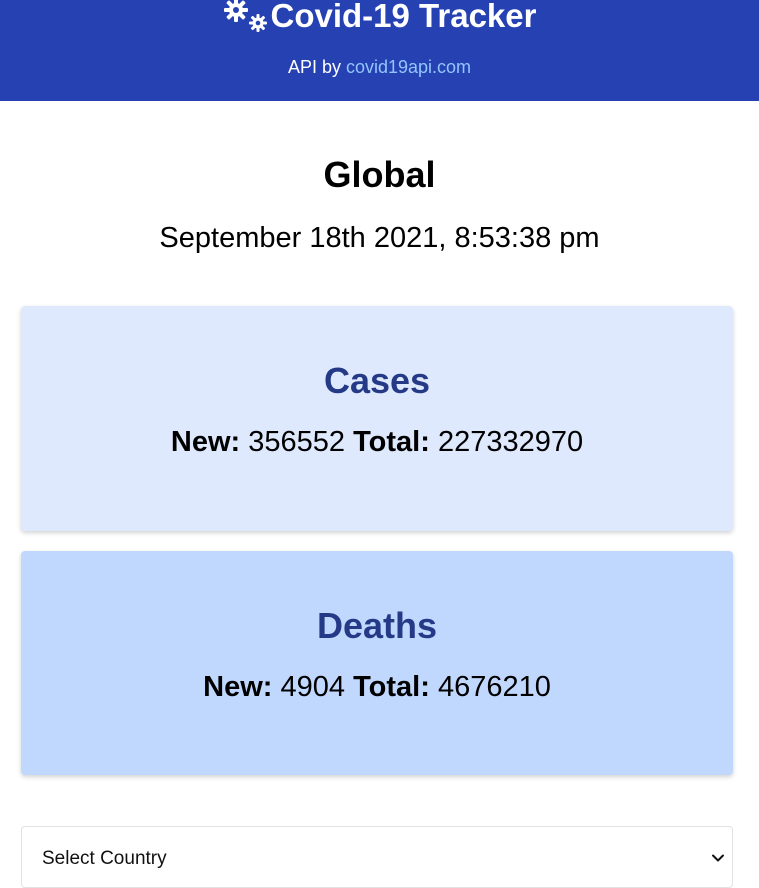 This screenshot has width=759, height=888. Describe the element at coordinates (391, 687) in the screenshot. I see `deaths-total-label: Total:` at that location.